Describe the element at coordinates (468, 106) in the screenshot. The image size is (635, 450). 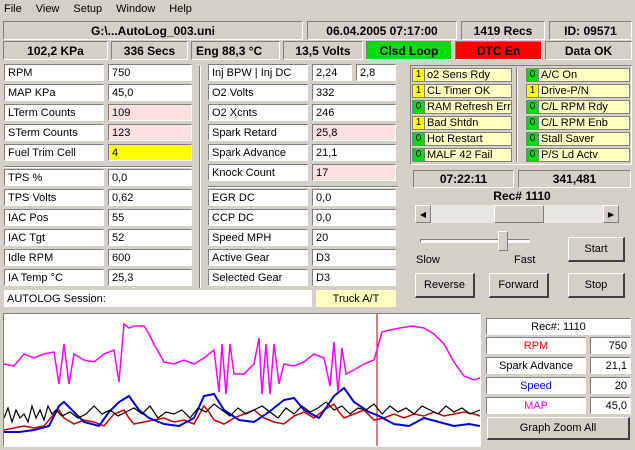
I see `flag-label: RAM Refresh Err` at that location.